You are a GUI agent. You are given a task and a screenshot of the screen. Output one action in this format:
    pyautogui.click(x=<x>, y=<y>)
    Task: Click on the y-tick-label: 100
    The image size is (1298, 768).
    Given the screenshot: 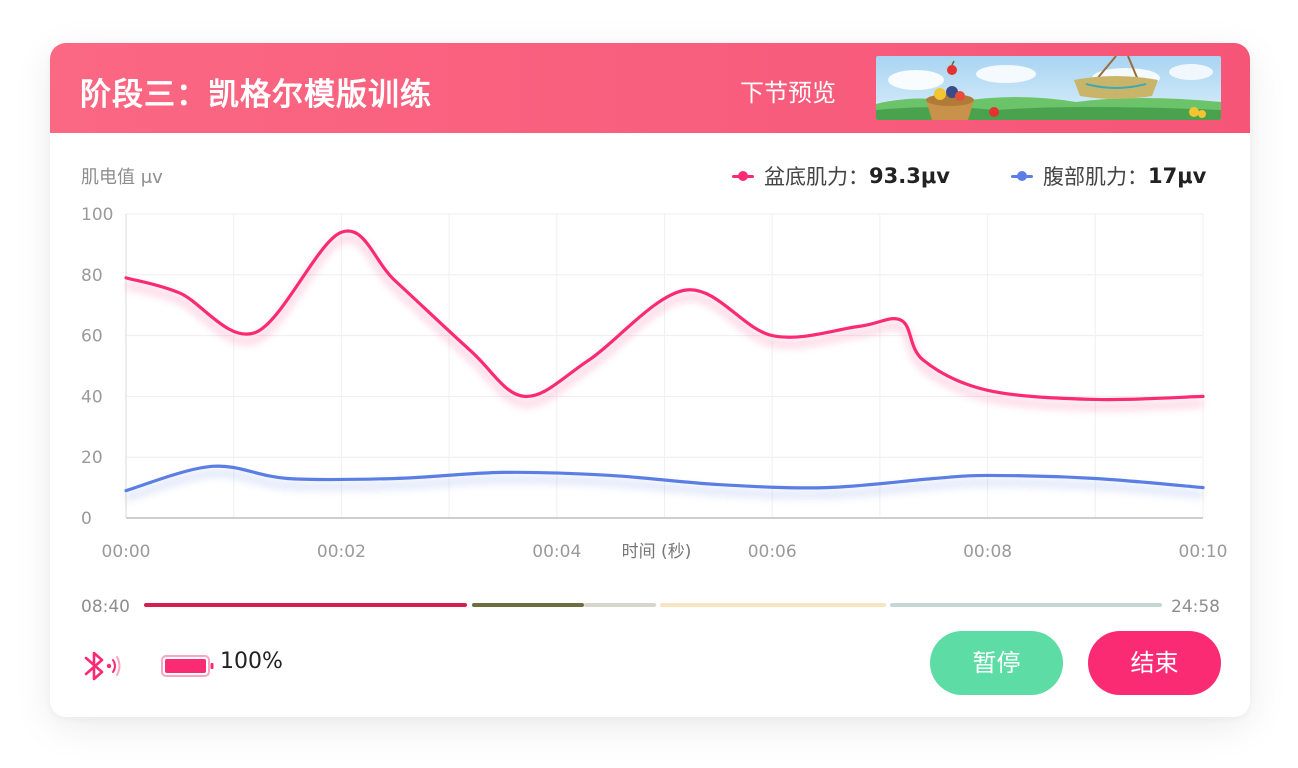 What is the action you would take?
    pyautogui.click(x=97, y=215)
    